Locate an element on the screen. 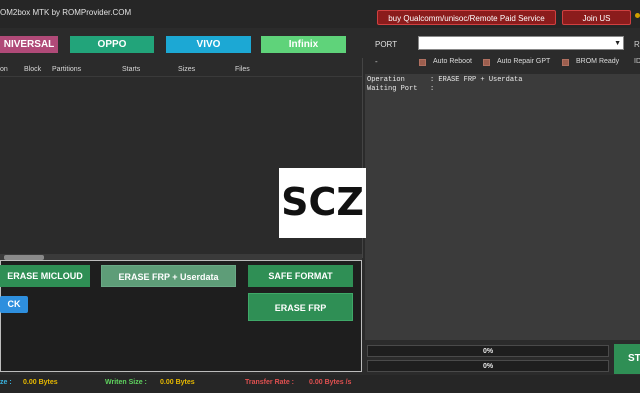  auto-reboot-label: Auto Reboot is located at coordinates (452, 61).